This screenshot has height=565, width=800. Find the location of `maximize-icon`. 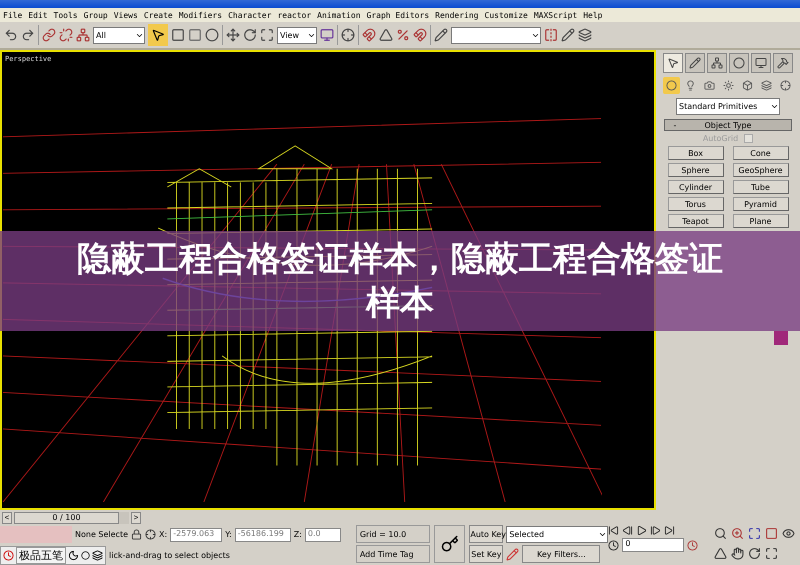

maximize-icon is located at coordinates (771, 553).